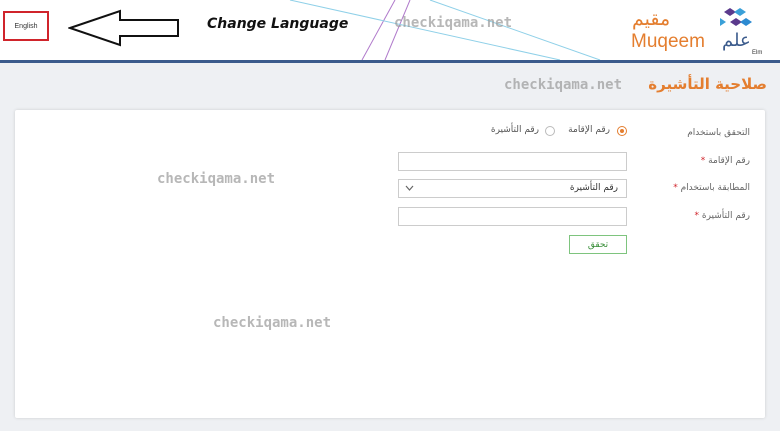  Describe the element at coordinates (123, 28) in the screenshot. I see `arrow-left-icon` at that location.